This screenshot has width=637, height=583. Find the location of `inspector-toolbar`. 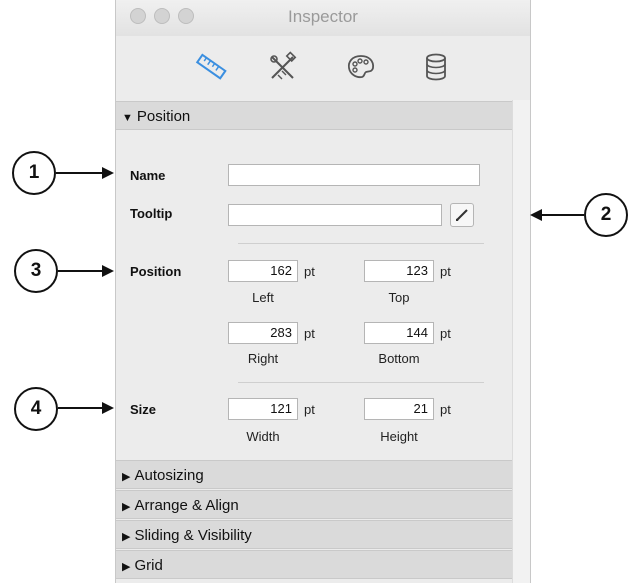

inspector-toolbar is located at coordinates (323, 68).